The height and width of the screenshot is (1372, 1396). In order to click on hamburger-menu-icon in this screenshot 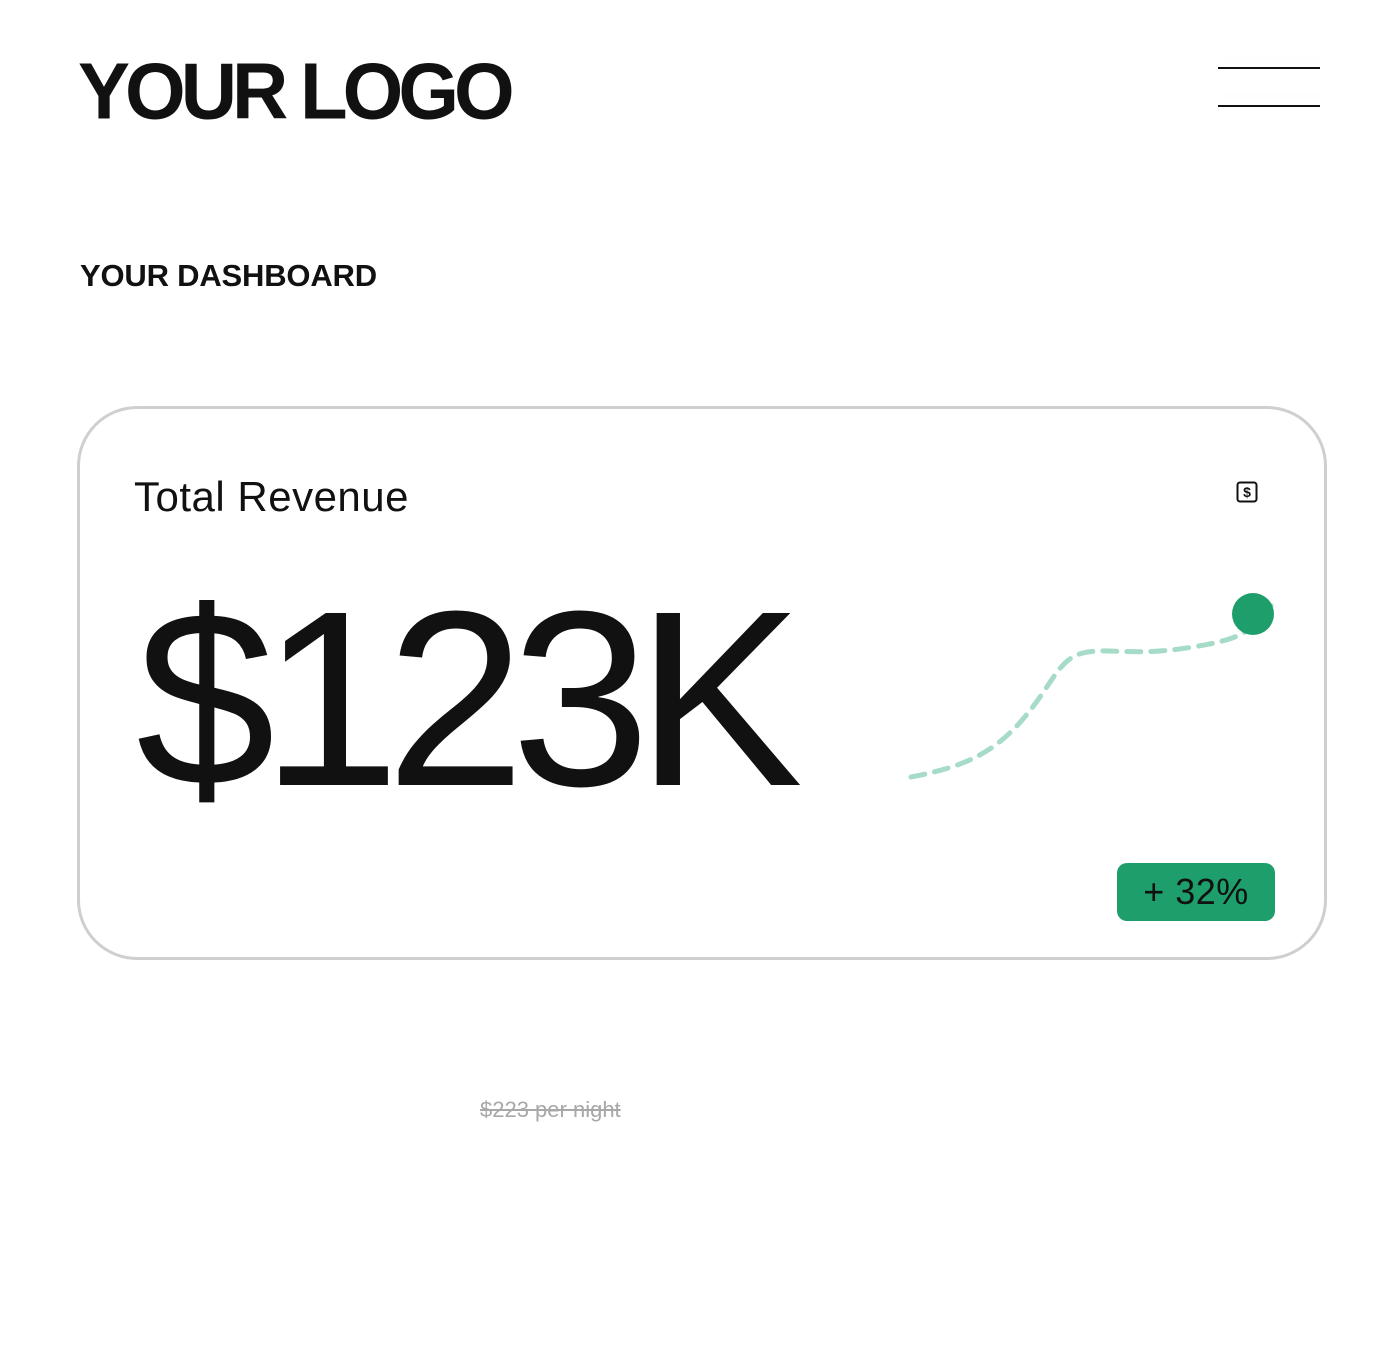, I will do `click(1269, 68)`.